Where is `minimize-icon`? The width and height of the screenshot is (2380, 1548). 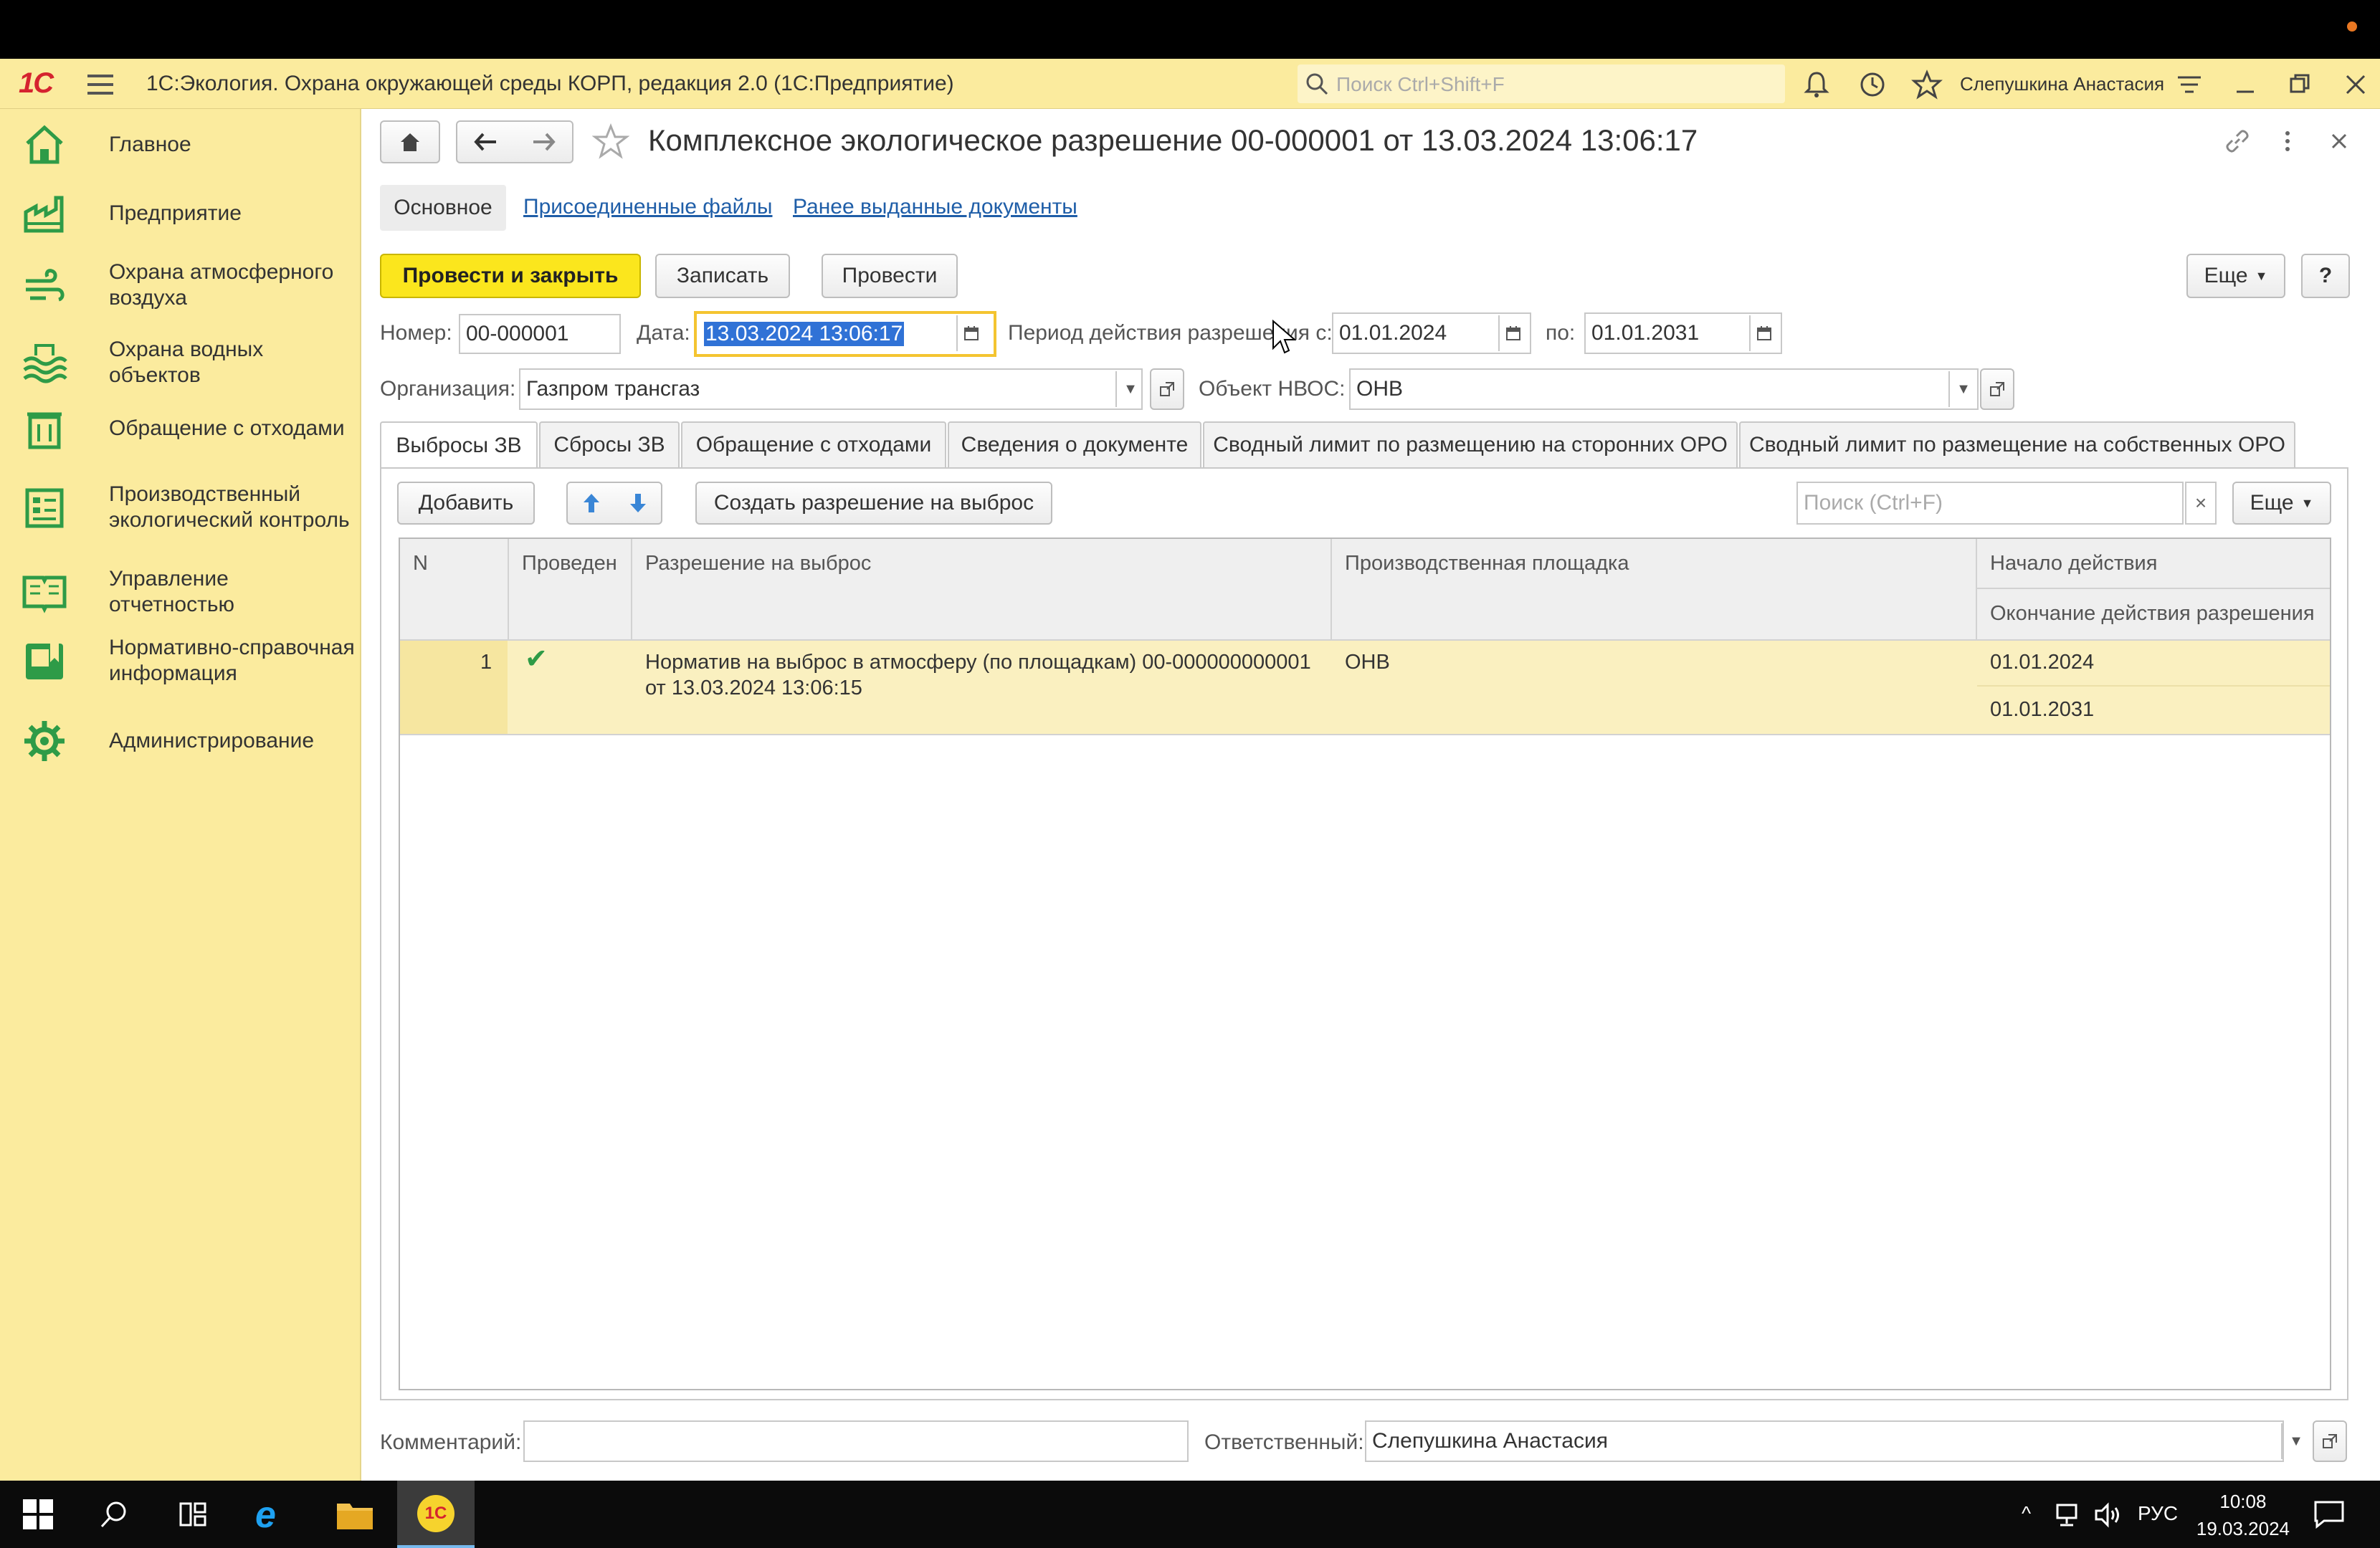 minimize-icon is located at coordinates (2245, 84).